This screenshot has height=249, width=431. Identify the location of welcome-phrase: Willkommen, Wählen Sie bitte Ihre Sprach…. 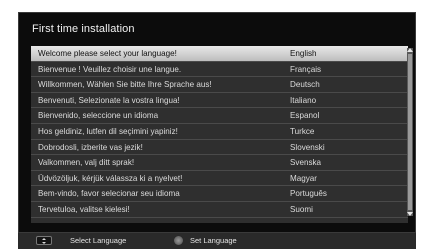
(125, 85).